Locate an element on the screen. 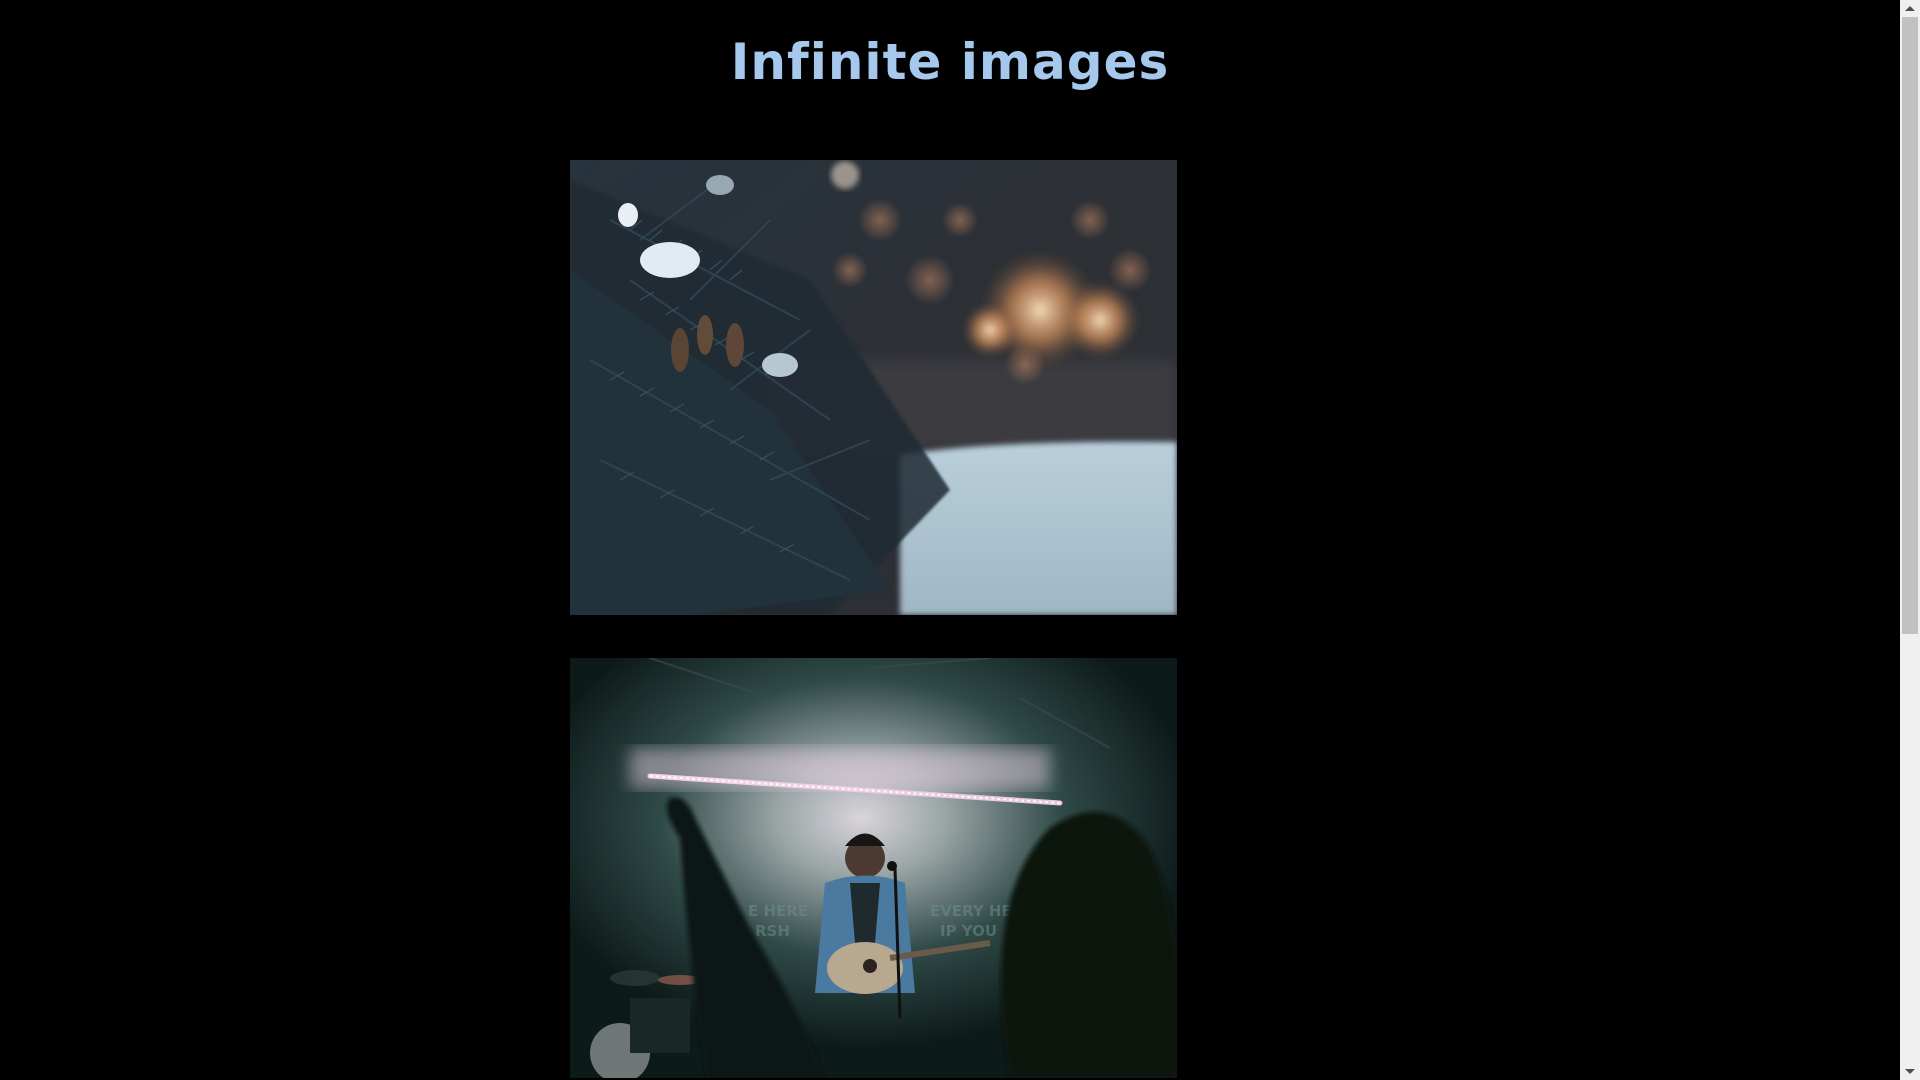 This screenshot has width=1920, height=1080. page-title: Infinite images is located at coordinates (950, 62).